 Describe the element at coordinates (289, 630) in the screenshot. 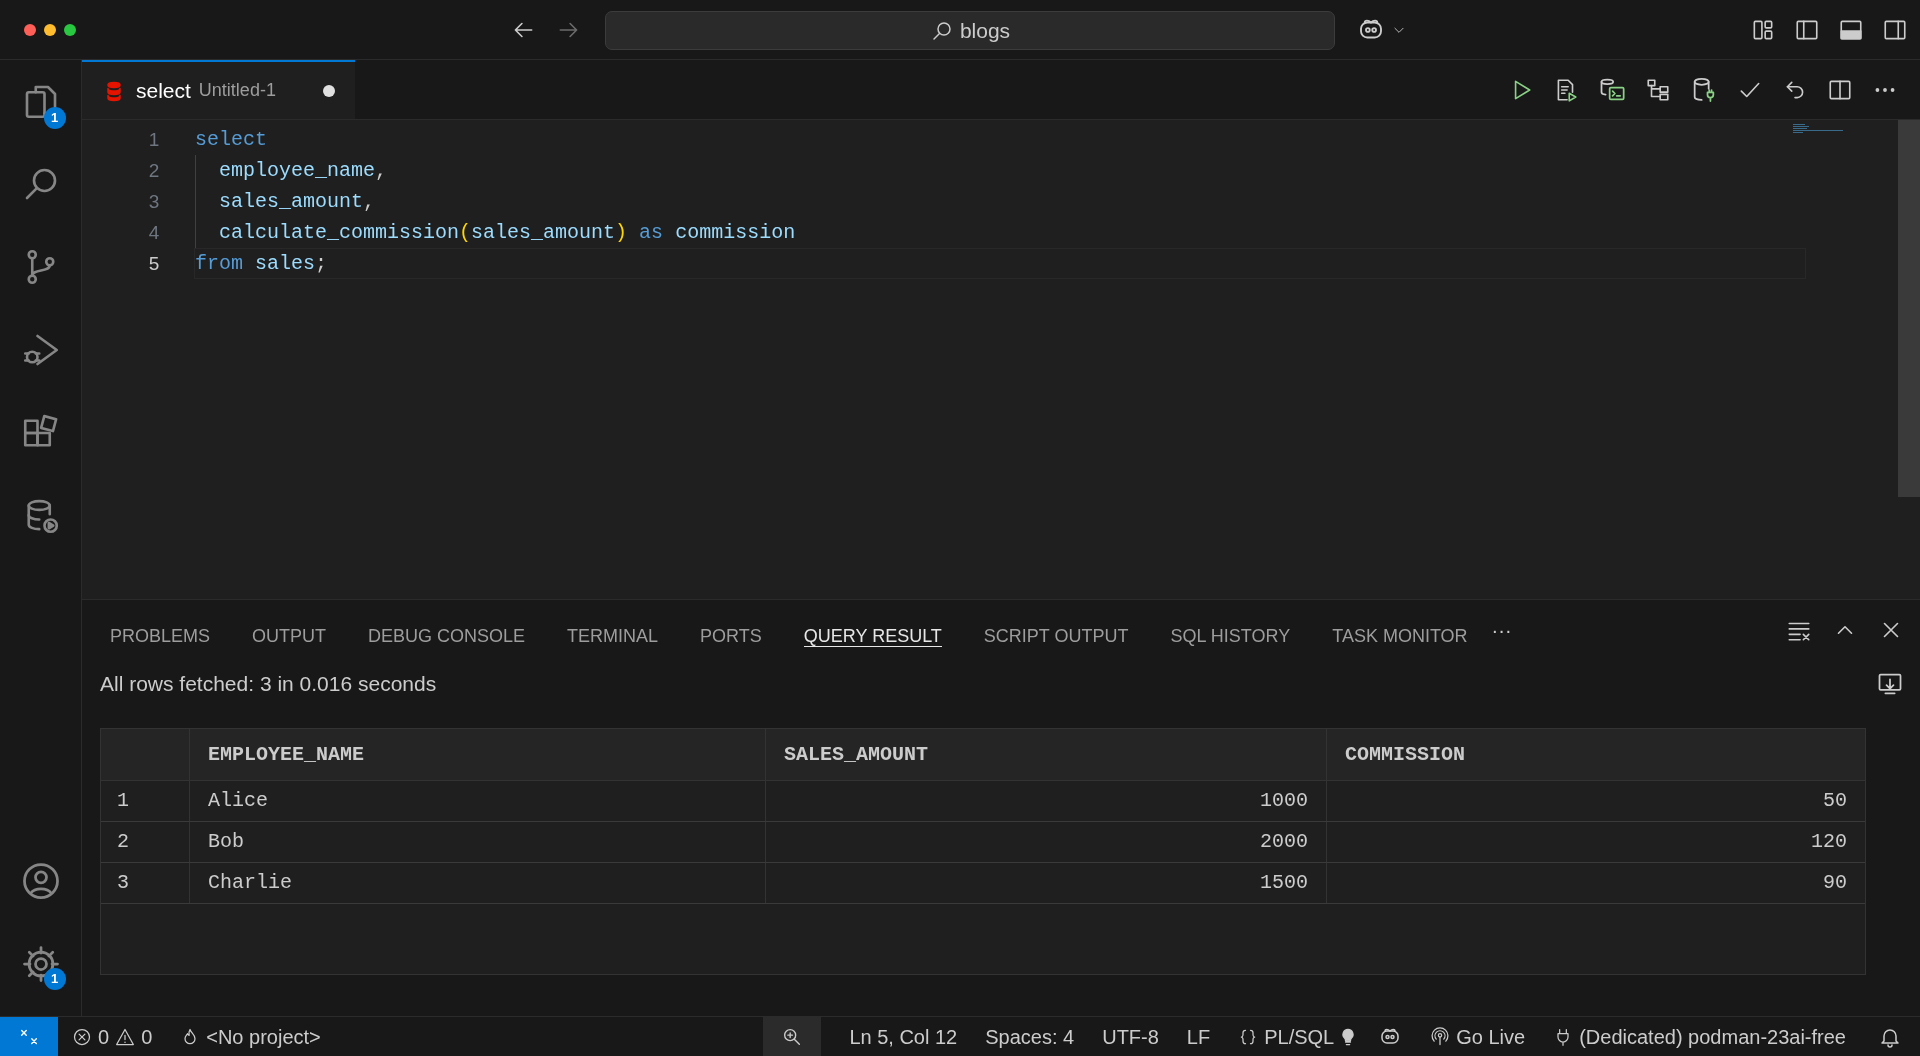

I see `panel-tab: OUTPUT` at that location.